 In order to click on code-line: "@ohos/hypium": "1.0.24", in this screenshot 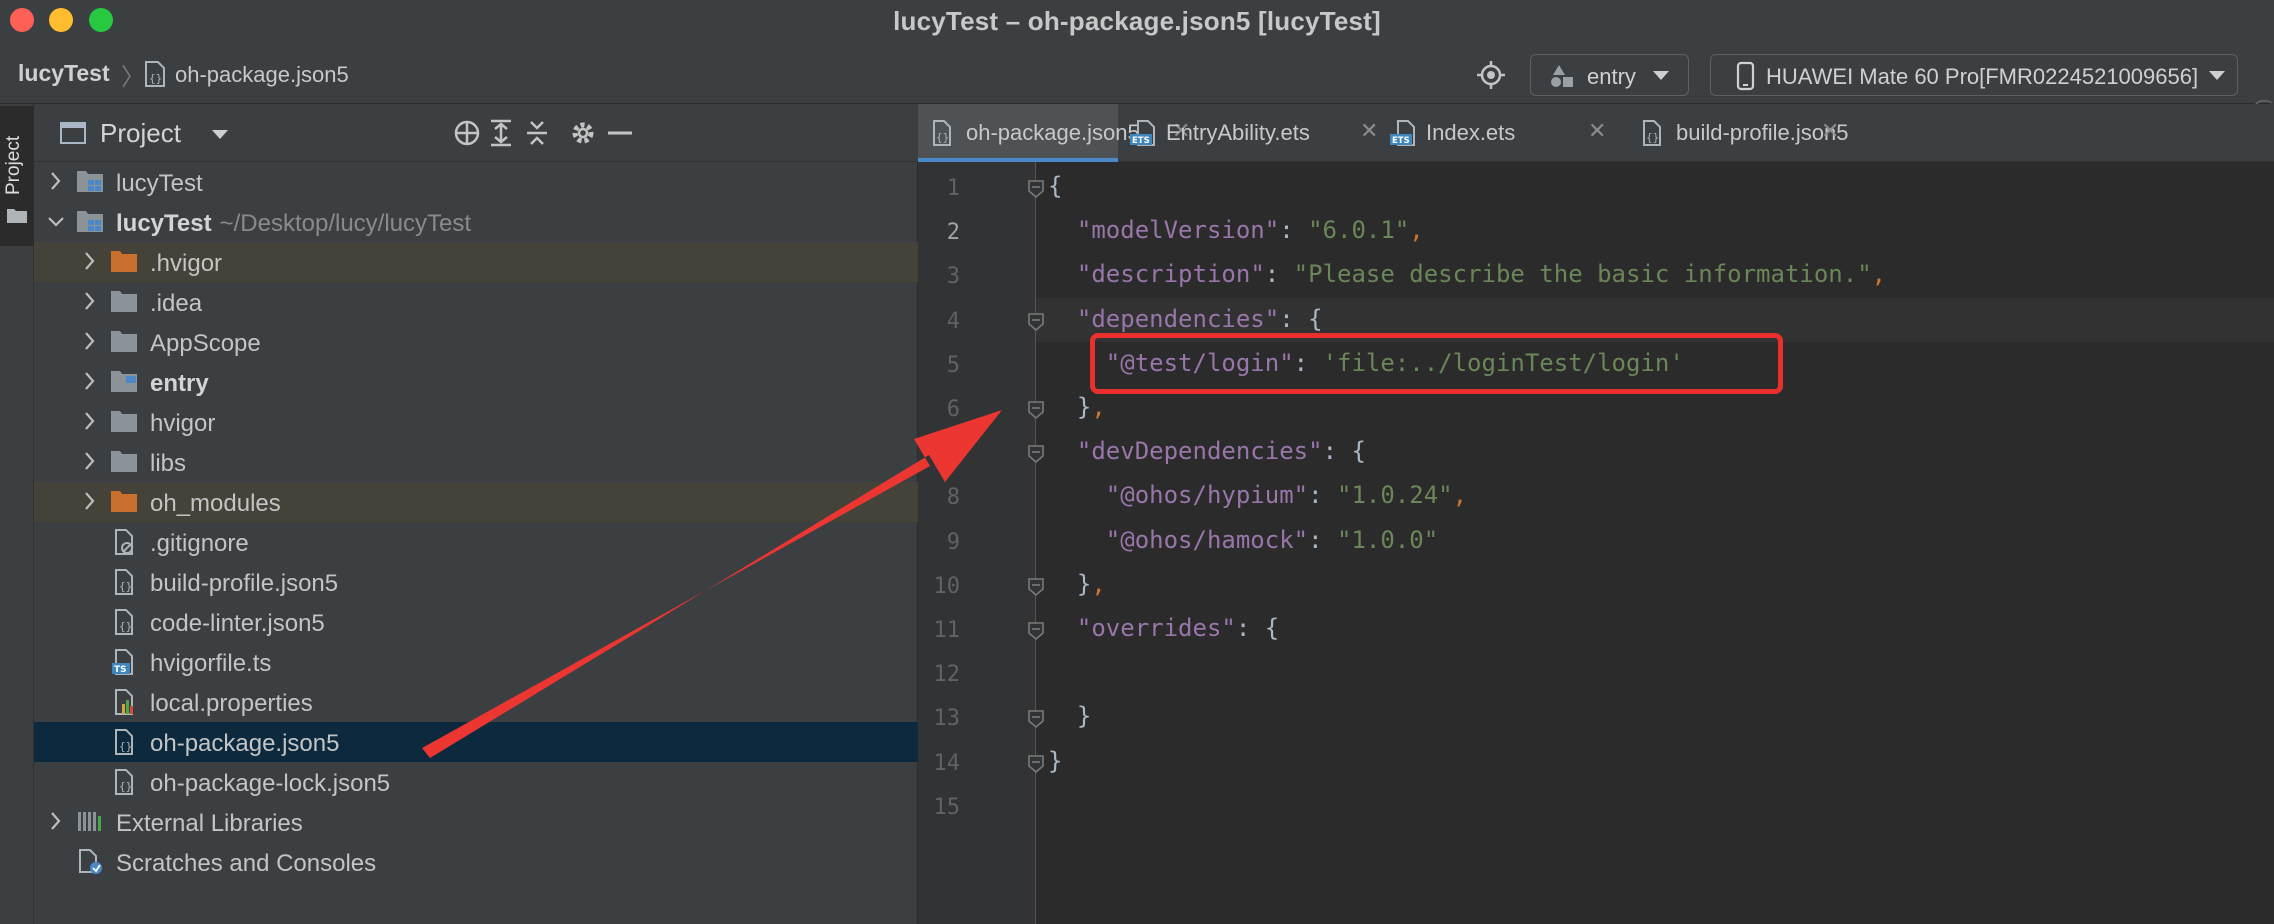, I will do `click(1257, 495)`.